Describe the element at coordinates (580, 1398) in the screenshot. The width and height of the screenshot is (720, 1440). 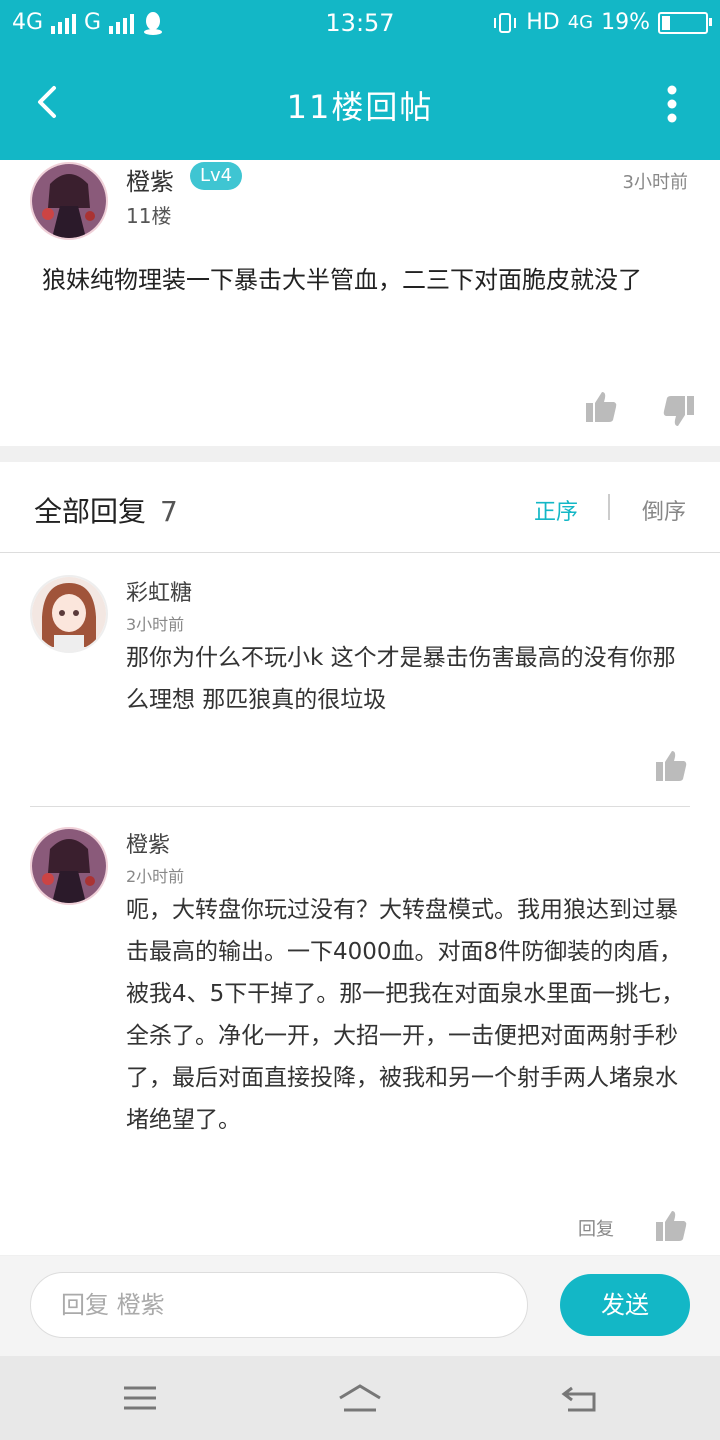
I see `back-icon` at that location.